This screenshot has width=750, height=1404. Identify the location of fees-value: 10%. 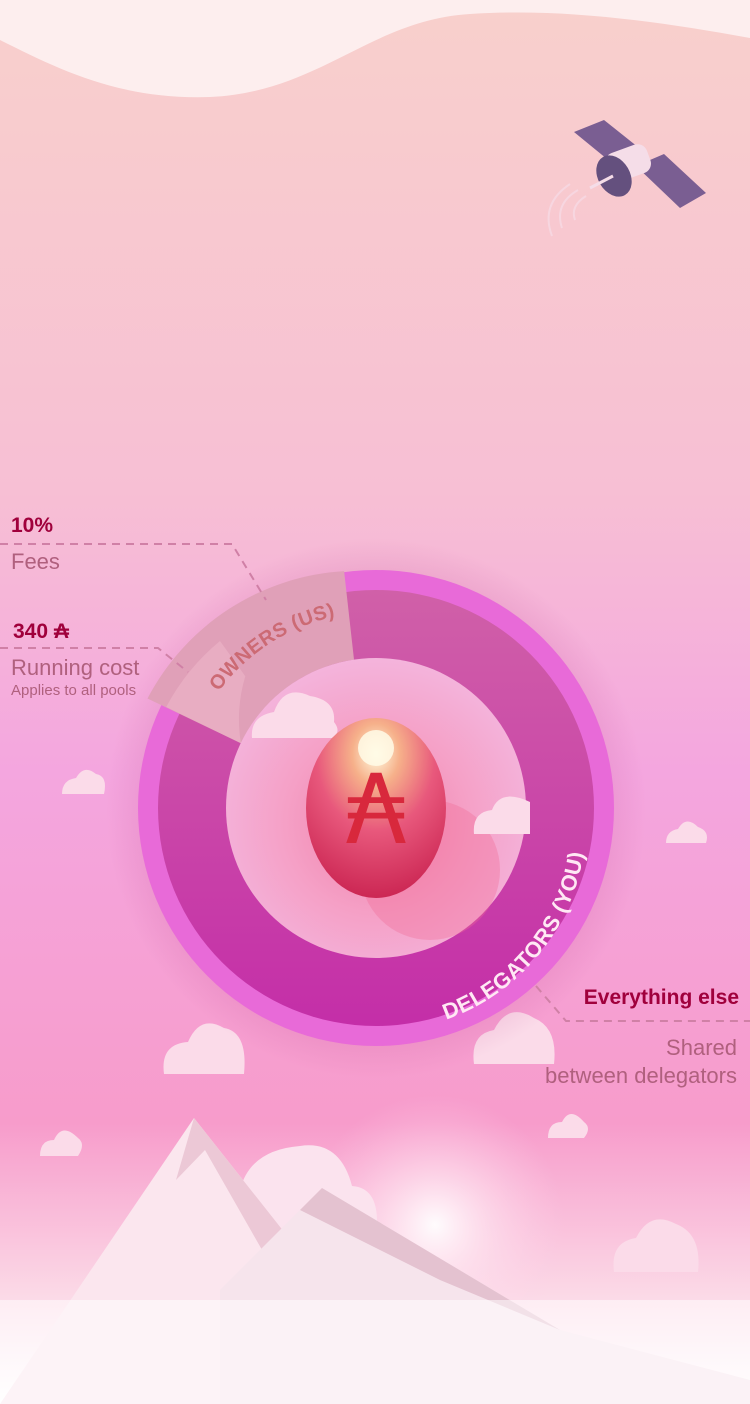
(32, 525).